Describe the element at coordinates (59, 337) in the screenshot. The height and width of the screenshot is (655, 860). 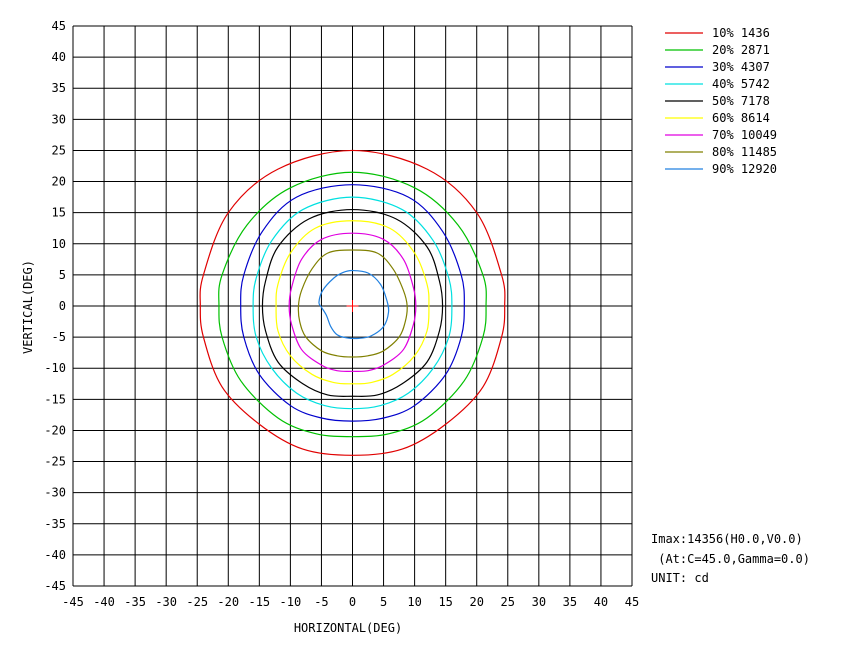
I see `y-tick-label: -5` at that location.